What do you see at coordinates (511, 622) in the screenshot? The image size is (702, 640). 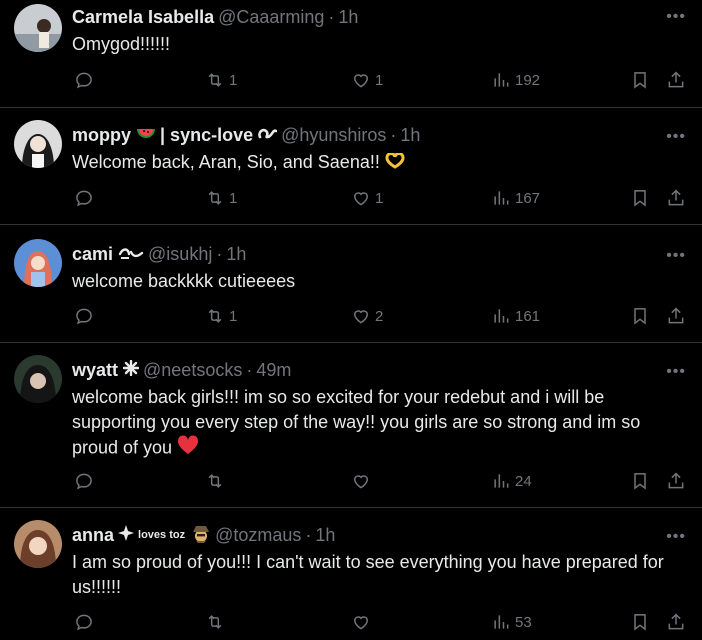 I see `views-button: 53` at bounding box center [511, 622].